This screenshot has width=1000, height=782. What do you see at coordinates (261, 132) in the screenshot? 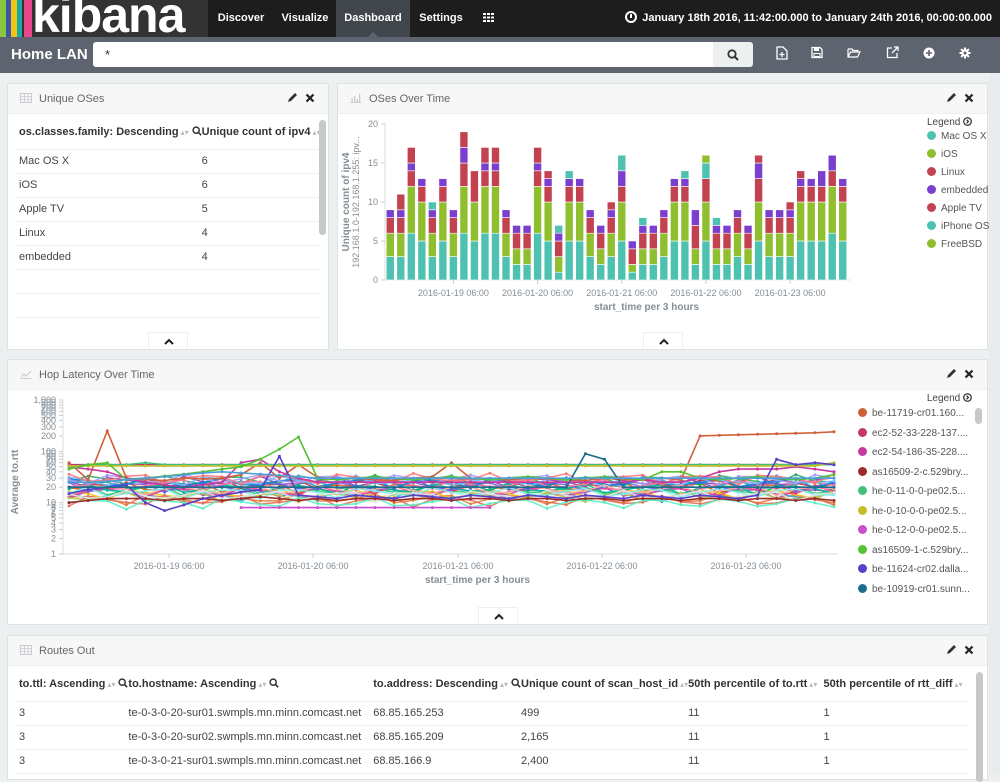
I see `column-header-unique-count: Unique count of ipv4 ▴▾` at bounding box center [261, 132].